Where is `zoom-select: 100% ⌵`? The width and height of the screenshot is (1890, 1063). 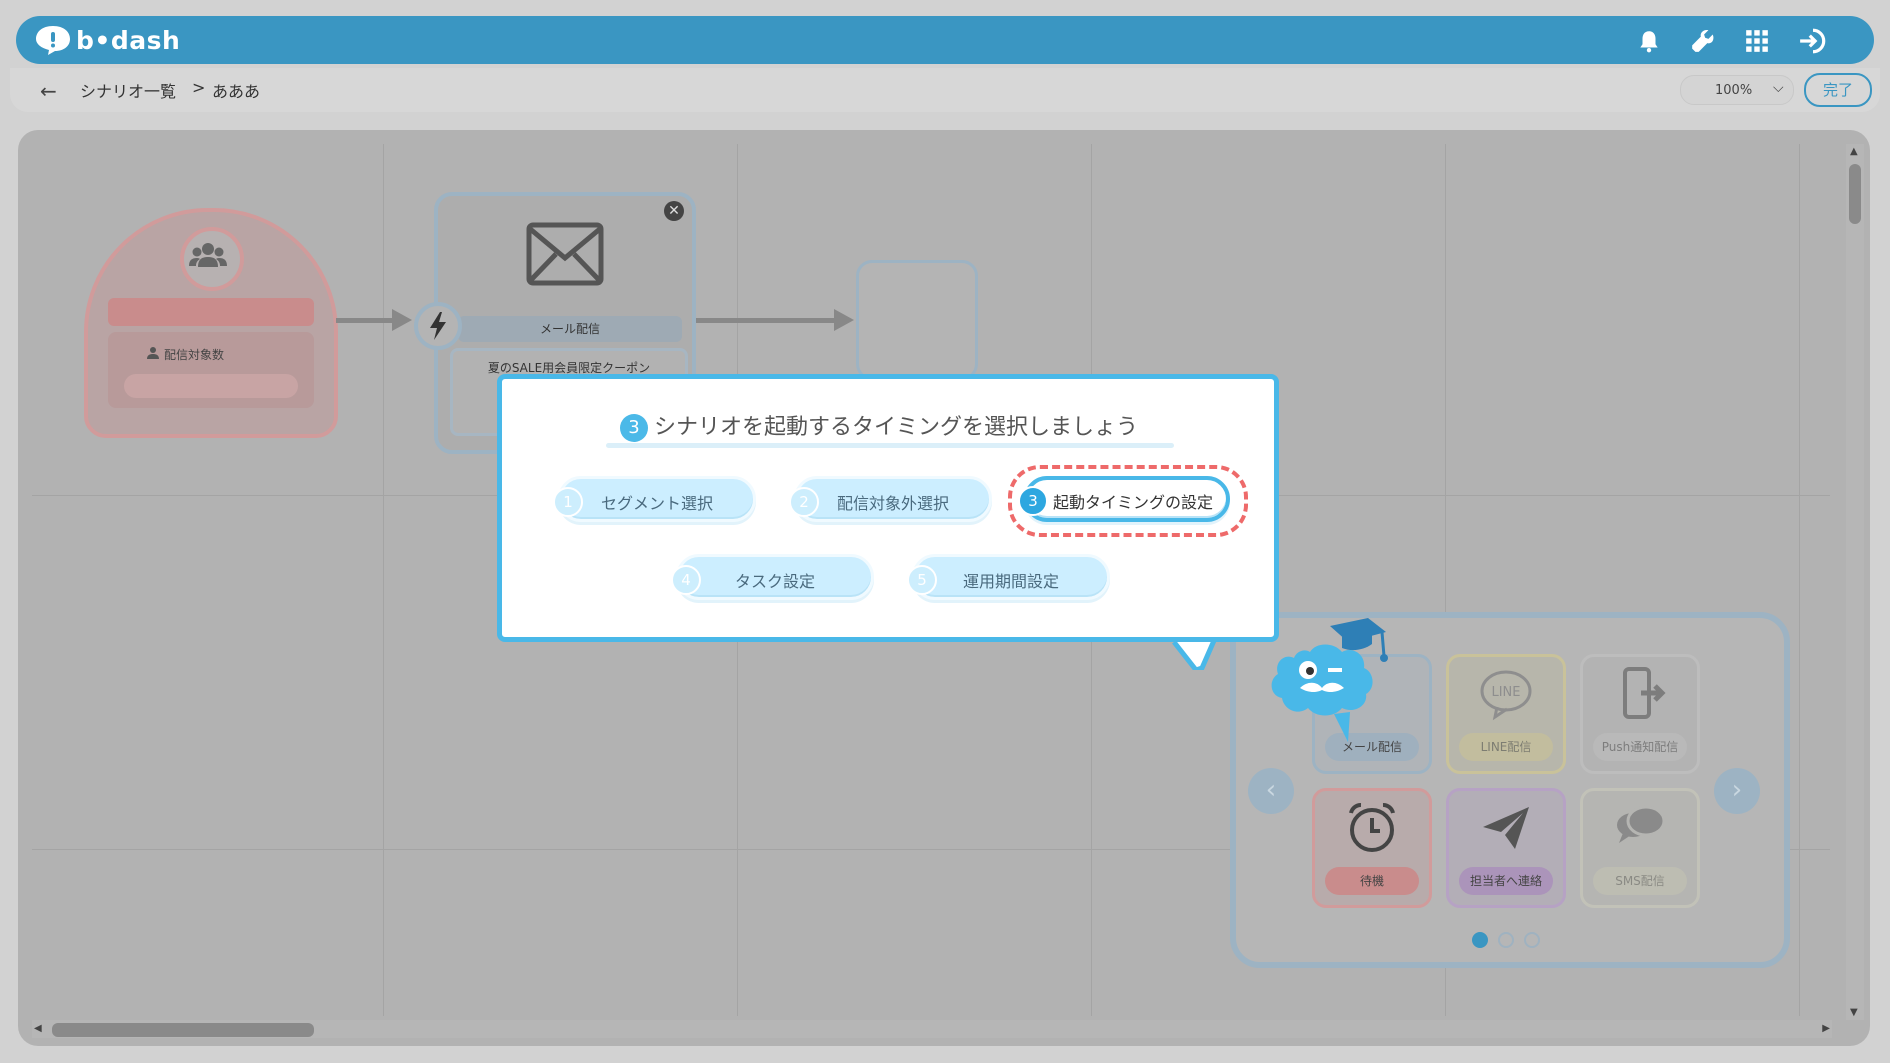
zoom-select: 100% ⌵ is located at coordinates (1737, 90).